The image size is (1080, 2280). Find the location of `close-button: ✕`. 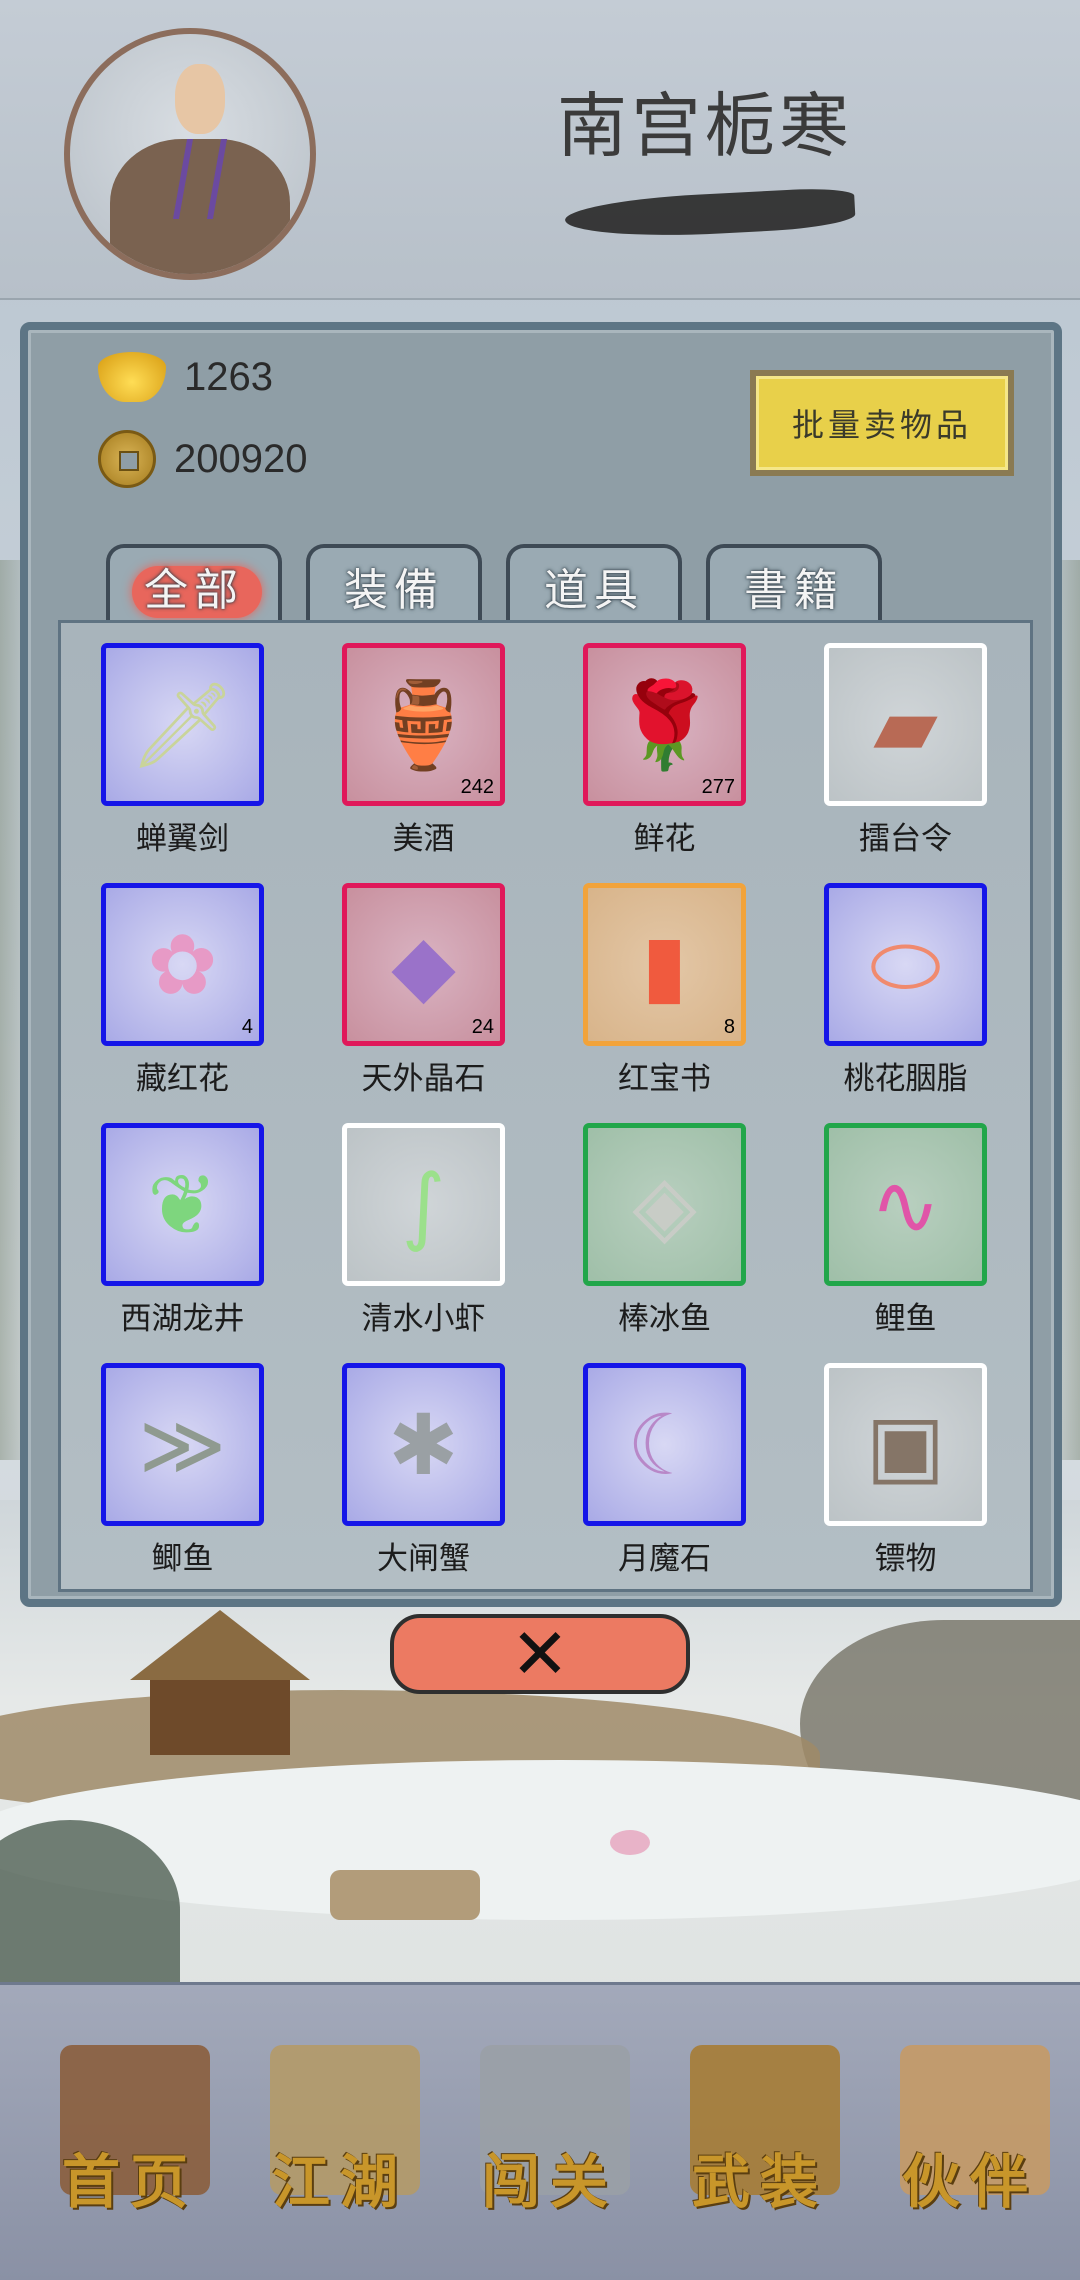

close-button: ✕ is located at coordinates (540, 1654).